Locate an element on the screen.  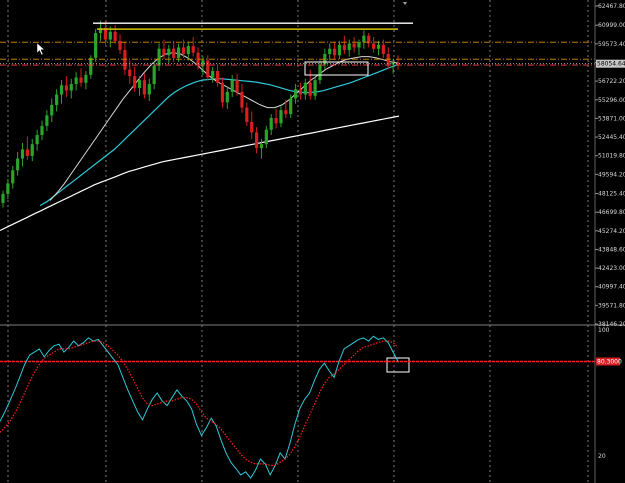
price-tick-label: 56722.20 is located at coordinates (611, 81).